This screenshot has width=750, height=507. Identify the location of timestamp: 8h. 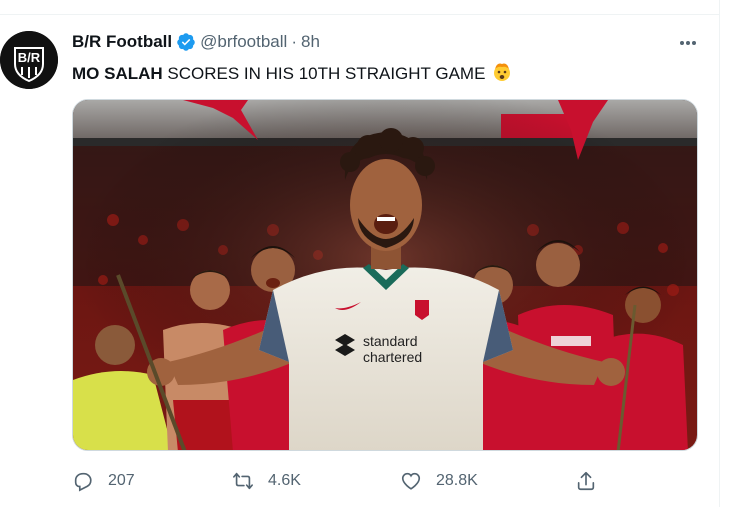
(310, 42).